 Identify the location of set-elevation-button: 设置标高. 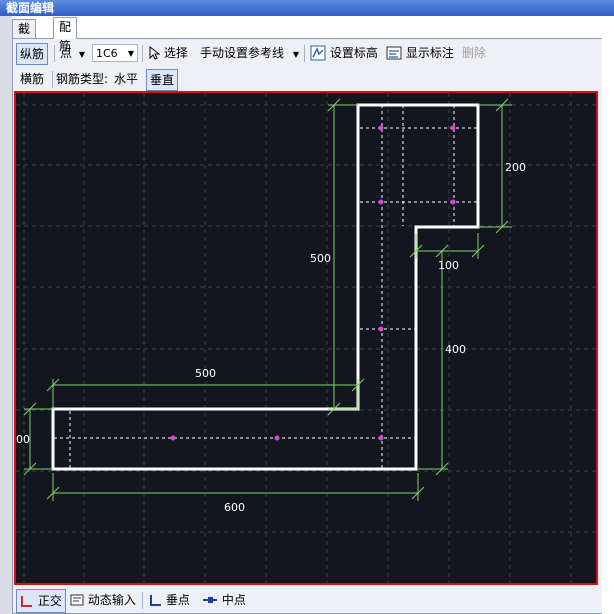
(344, 53).